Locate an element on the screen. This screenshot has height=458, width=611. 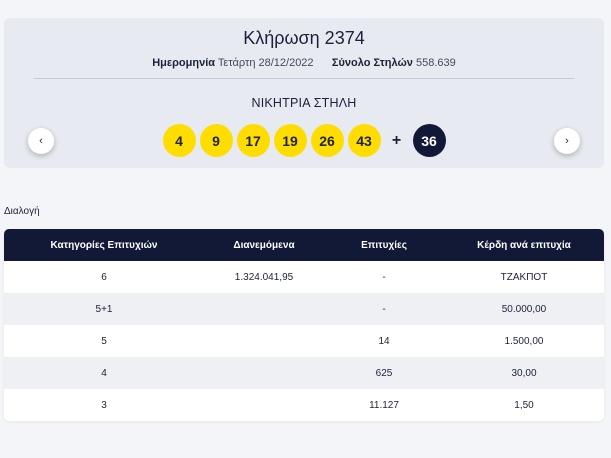
header-winners: Επιτυχίες is located at coordinates (384, 245).